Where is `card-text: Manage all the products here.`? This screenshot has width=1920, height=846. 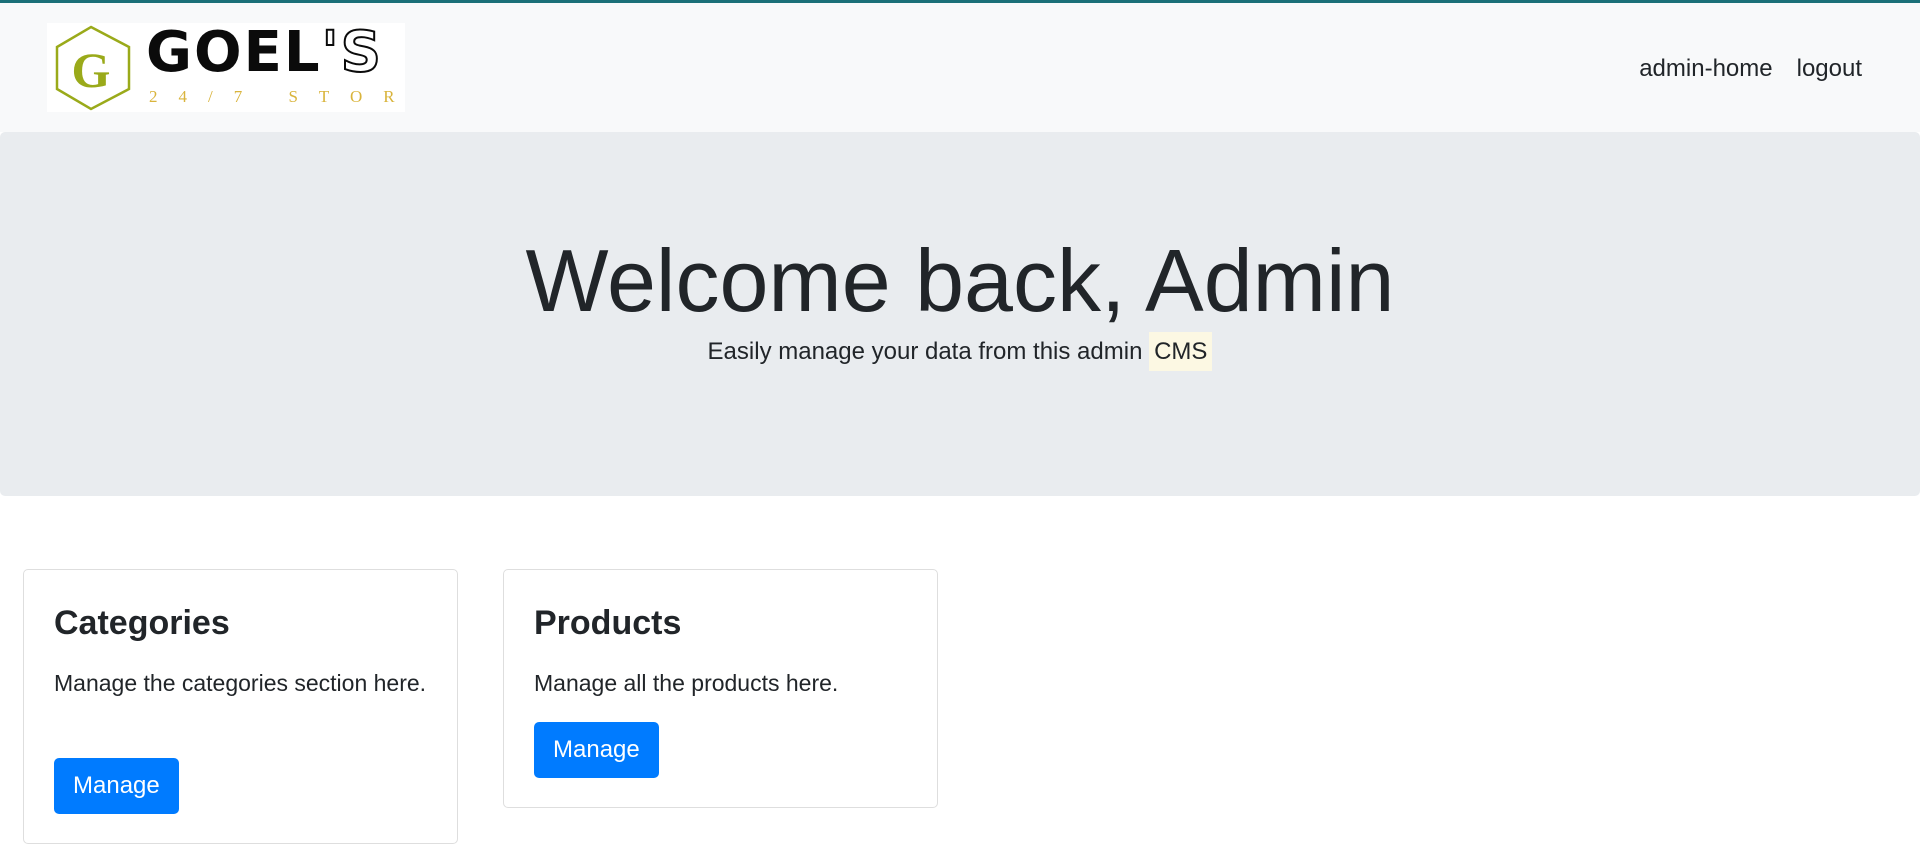 card-text: Manage all the products here. is located at coordinates (686, 683).